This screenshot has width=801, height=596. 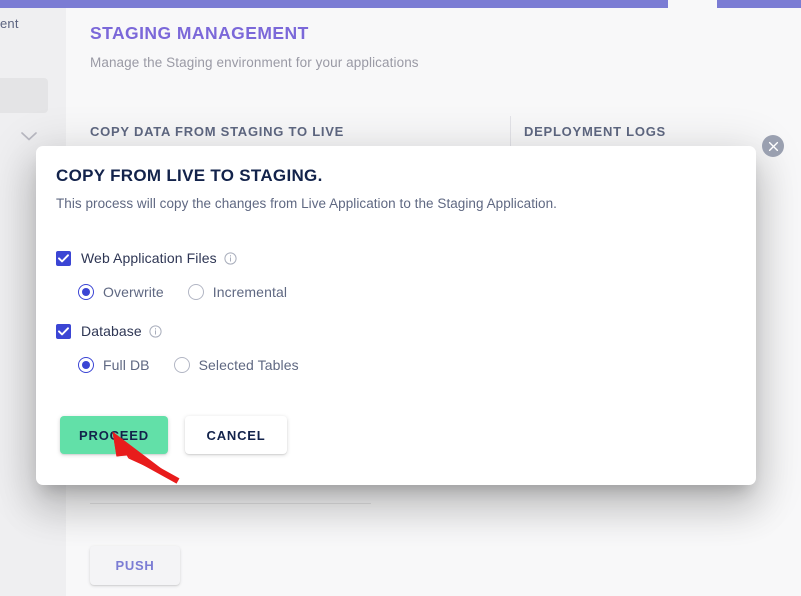 What do you see at coordinates (133, 292) in the screenshot?
I see `radio-label-overwrite: Overwrite` at bounding box center [133, 292].